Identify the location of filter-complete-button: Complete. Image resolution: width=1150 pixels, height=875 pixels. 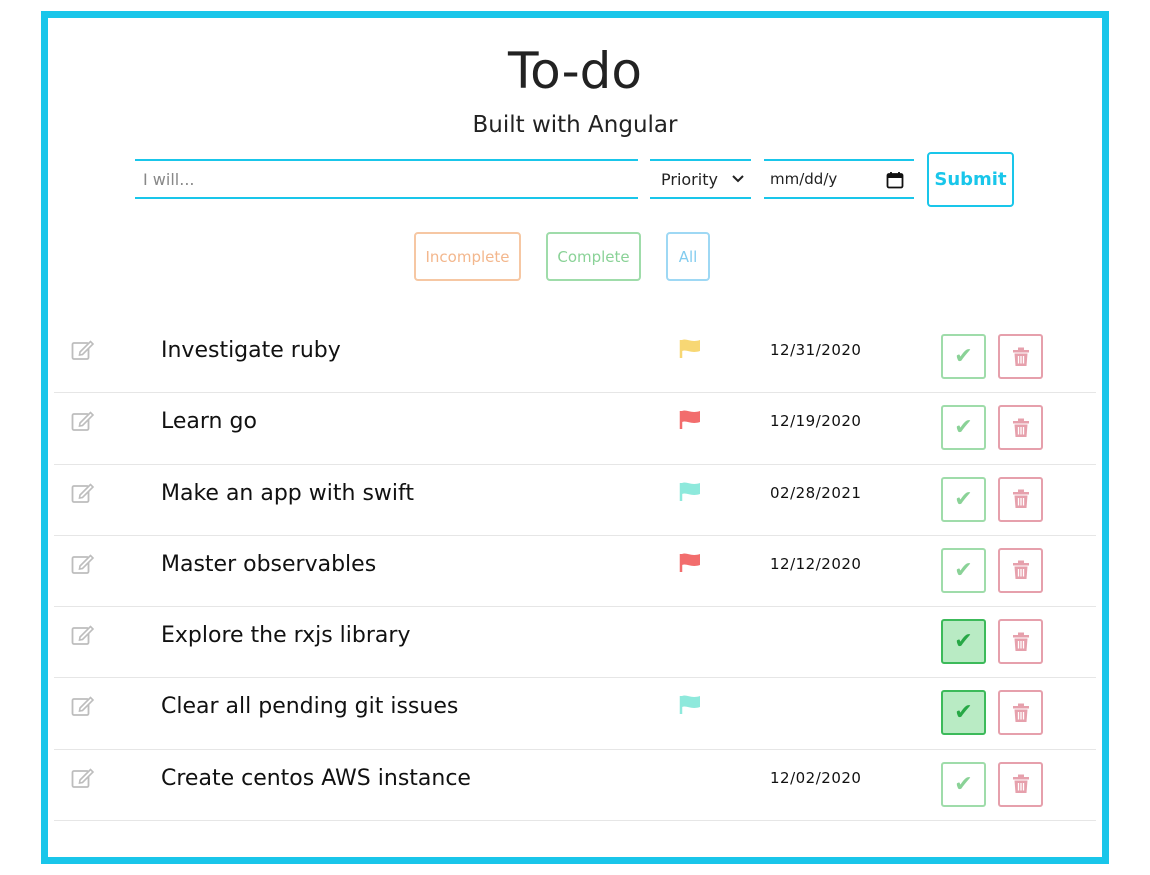
(593, 256).